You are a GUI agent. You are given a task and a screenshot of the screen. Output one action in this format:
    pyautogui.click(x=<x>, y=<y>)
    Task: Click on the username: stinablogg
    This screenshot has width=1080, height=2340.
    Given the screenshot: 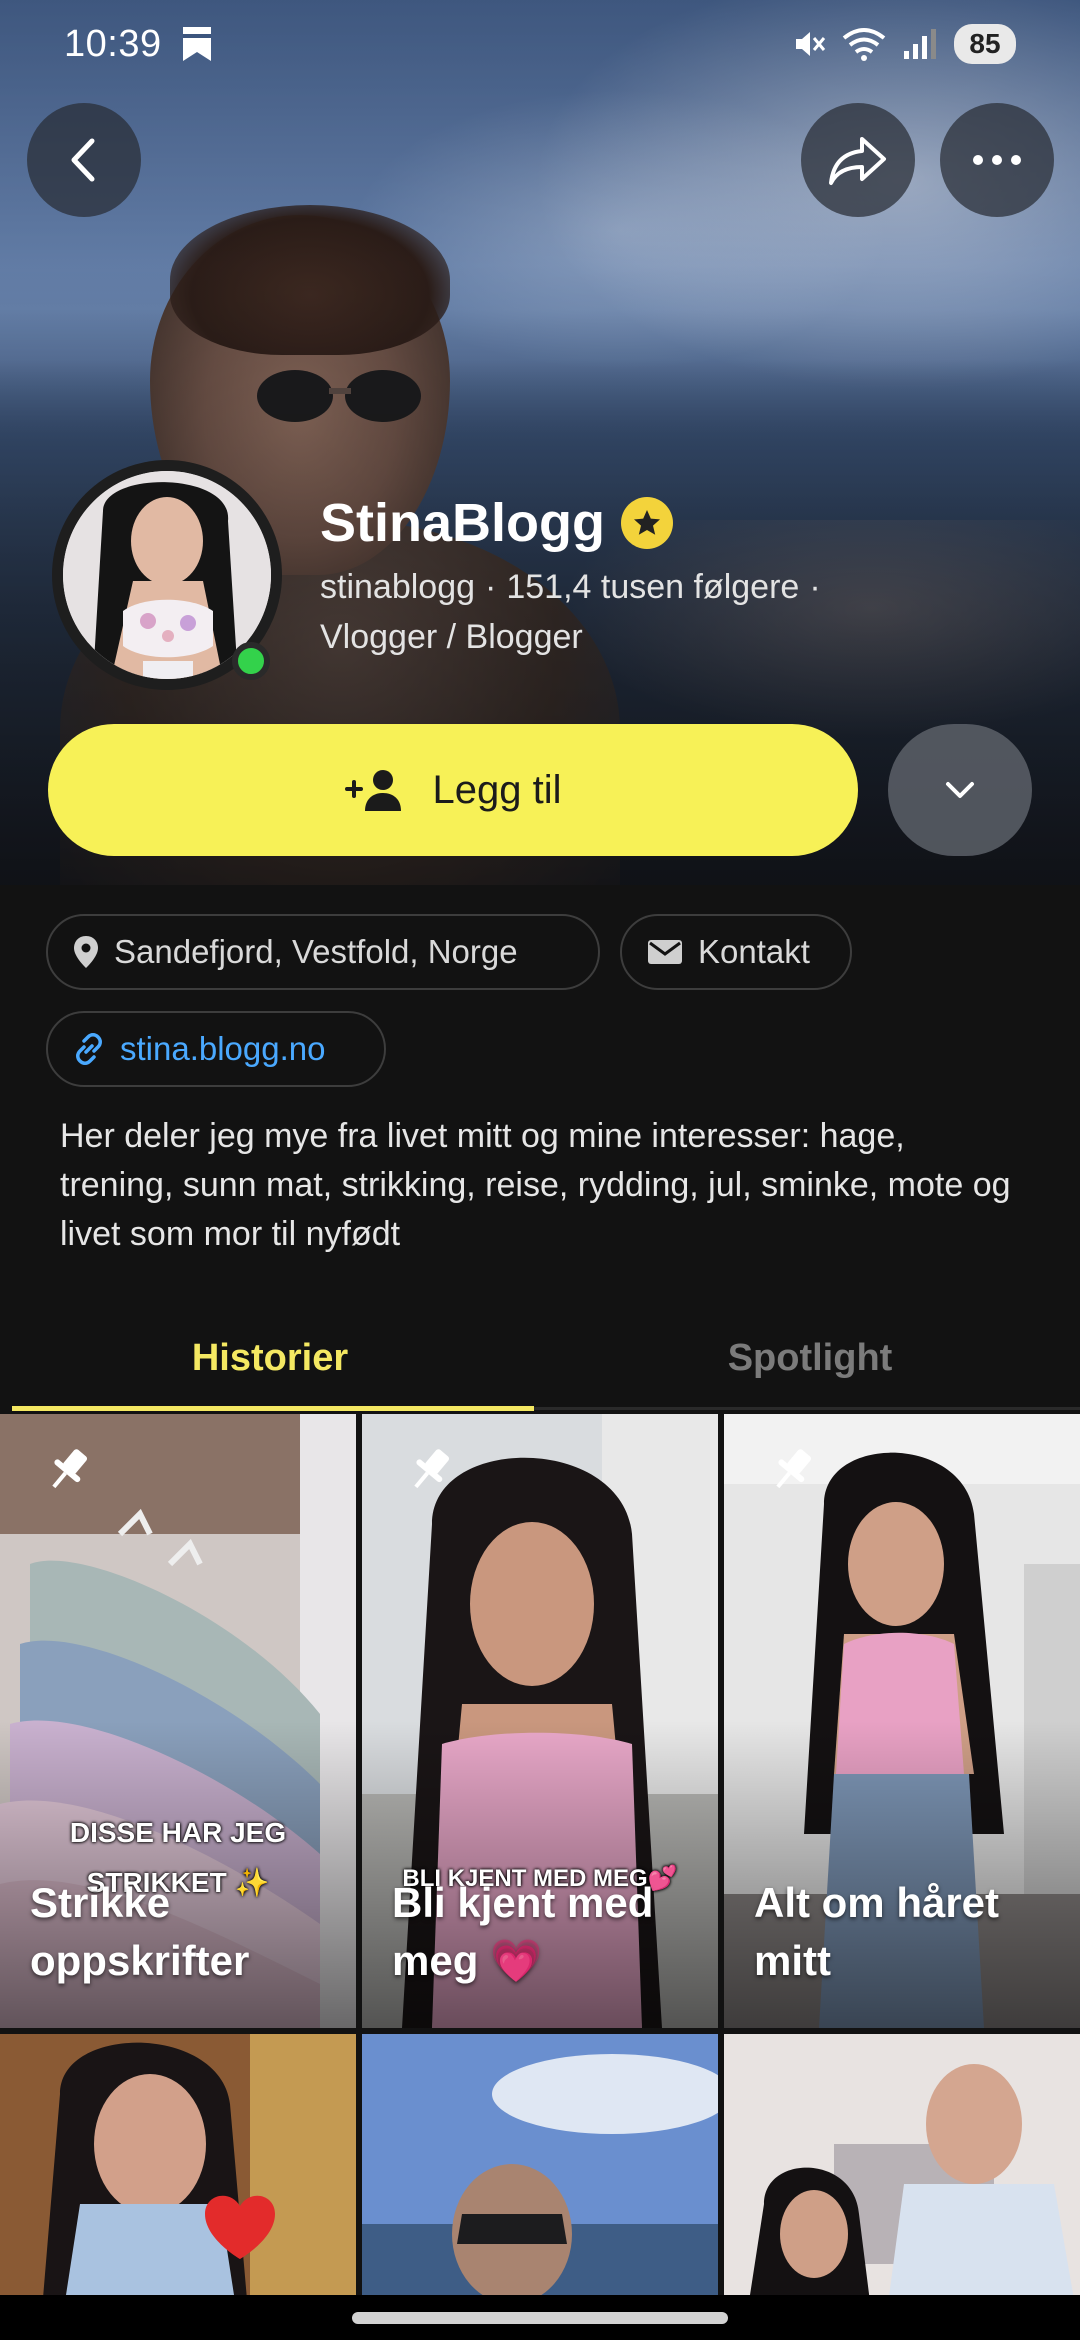 What is the action you would take?
    pyautogui.click(x=398, y=587)
    